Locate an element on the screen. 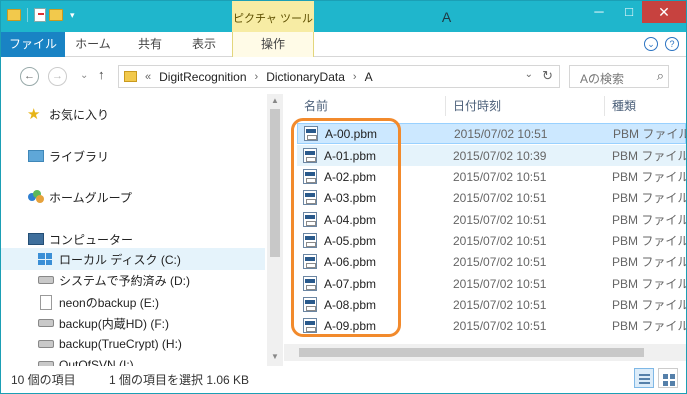 The image size is (687, 394). help-icon: ? is located at coordinates (672, 44).